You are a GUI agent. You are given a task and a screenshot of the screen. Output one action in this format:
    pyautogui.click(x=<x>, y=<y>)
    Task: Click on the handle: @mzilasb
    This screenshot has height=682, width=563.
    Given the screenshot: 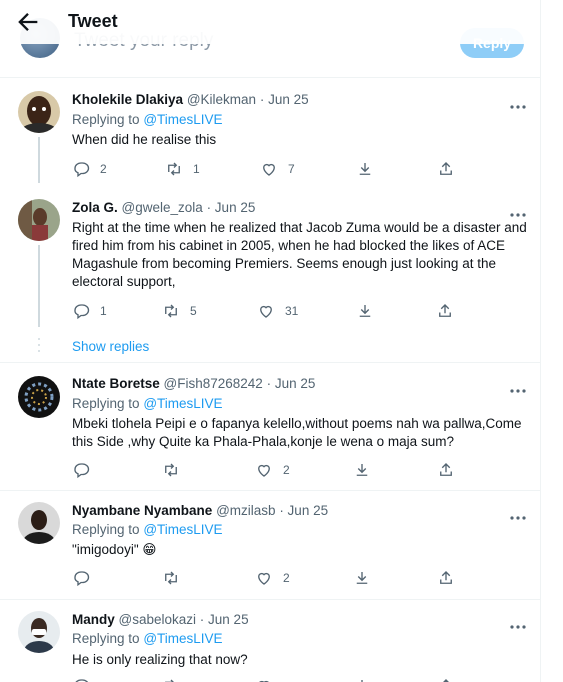 What is the action you would take?
    pyautogui.click(x=245, y=510)
    